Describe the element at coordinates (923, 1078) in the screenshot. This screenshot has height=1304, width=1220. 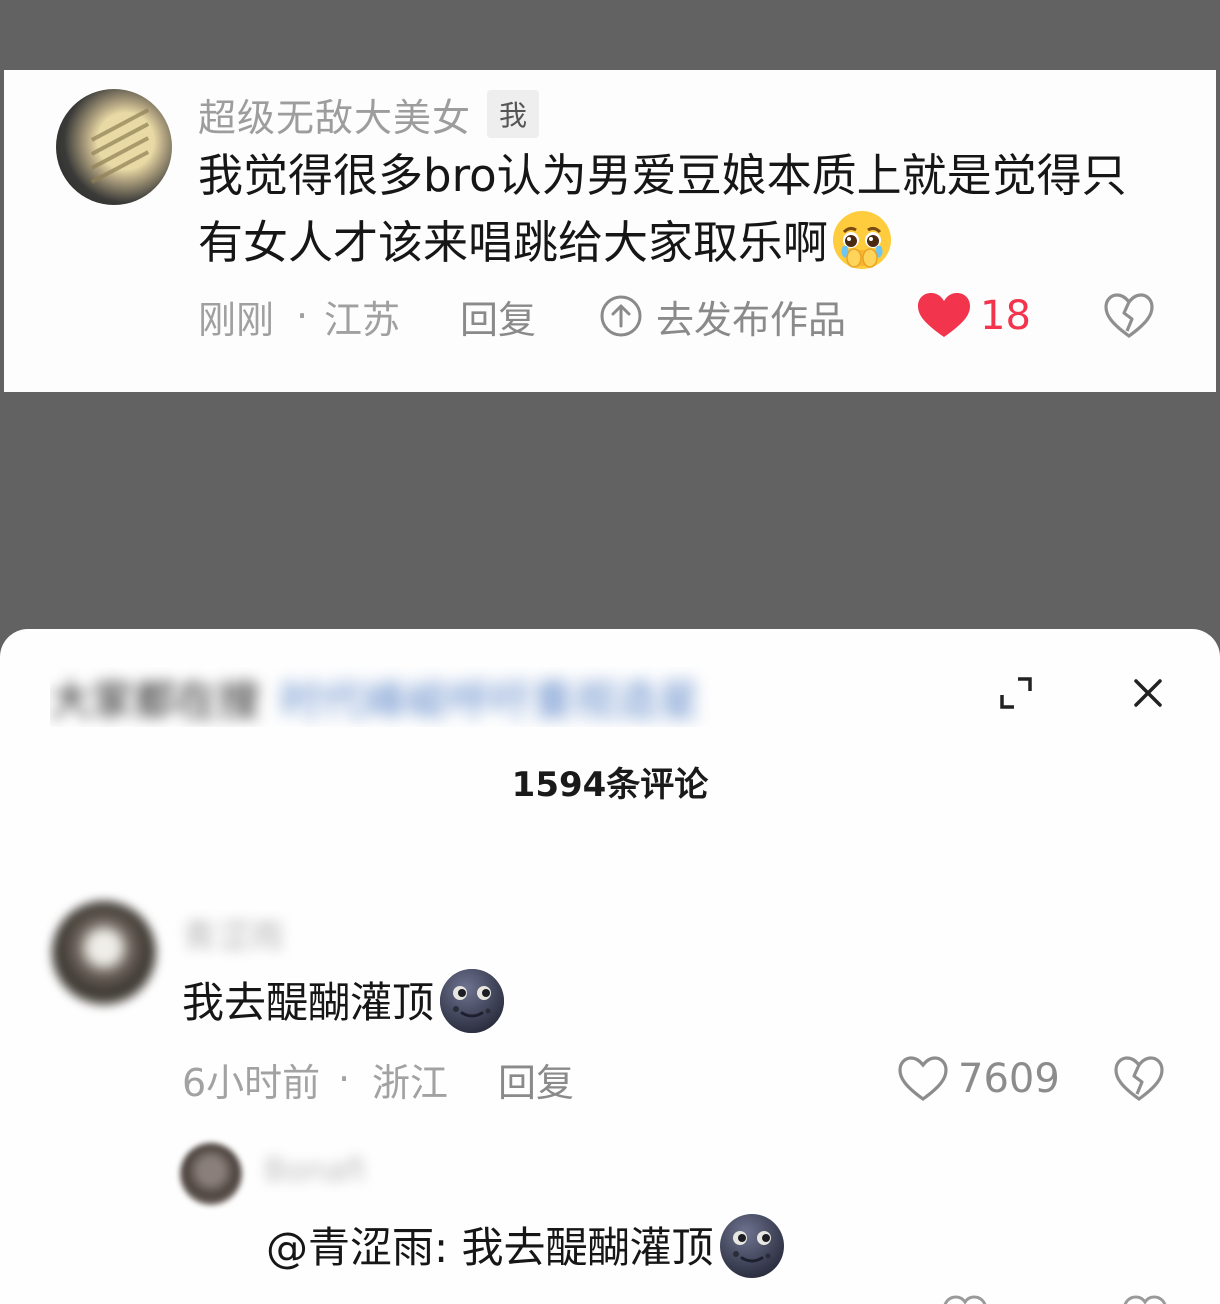
I see `heart-outline-icon` at that location.